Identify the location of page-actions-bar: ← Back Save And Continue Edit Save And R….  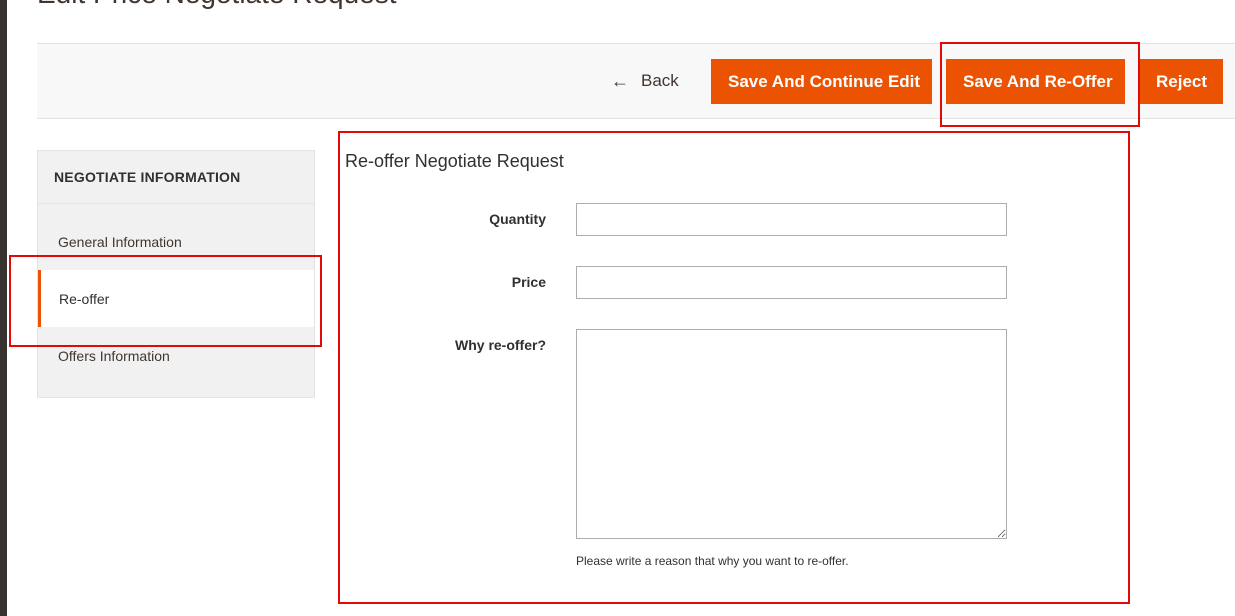
(636, 81).